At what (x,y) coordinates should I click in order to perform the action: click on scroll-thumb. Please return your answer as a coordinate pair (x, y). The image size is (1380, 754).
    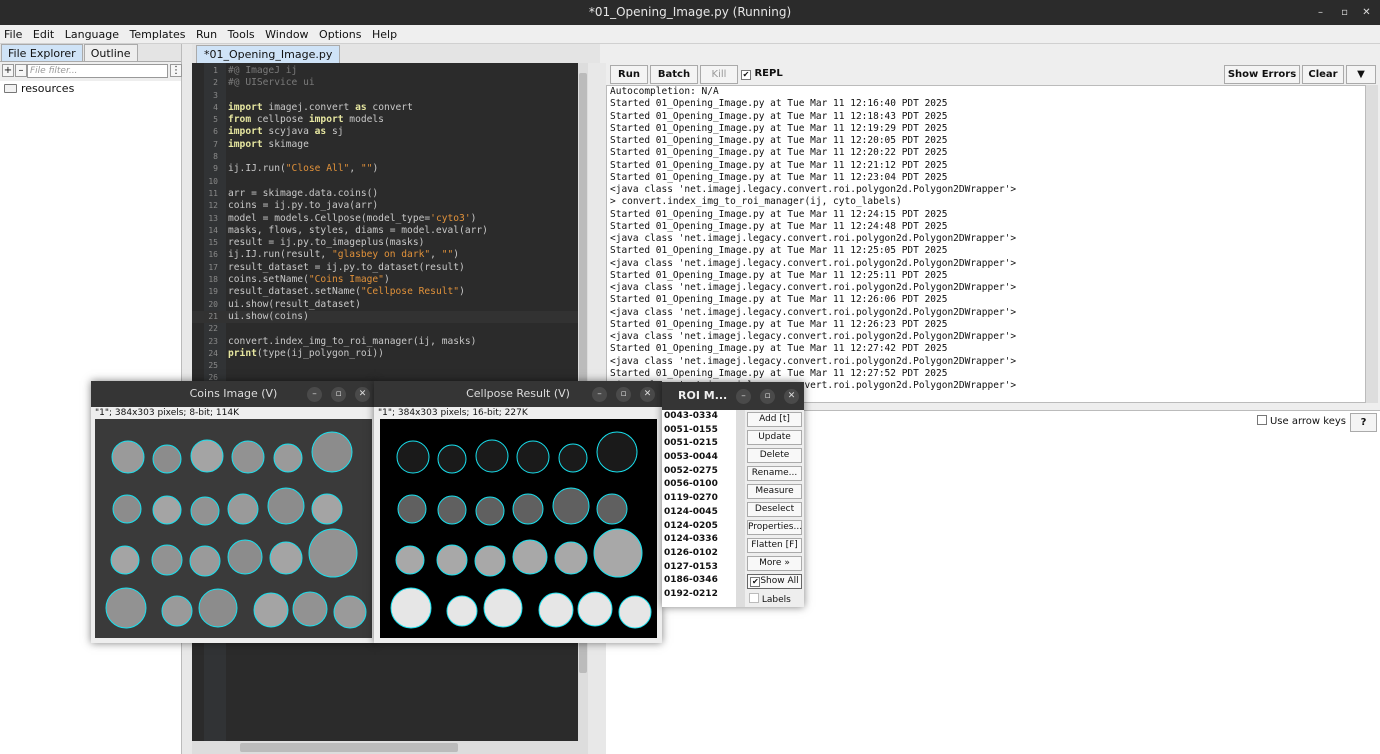
    Looking at the image, I should click on (349, 747).